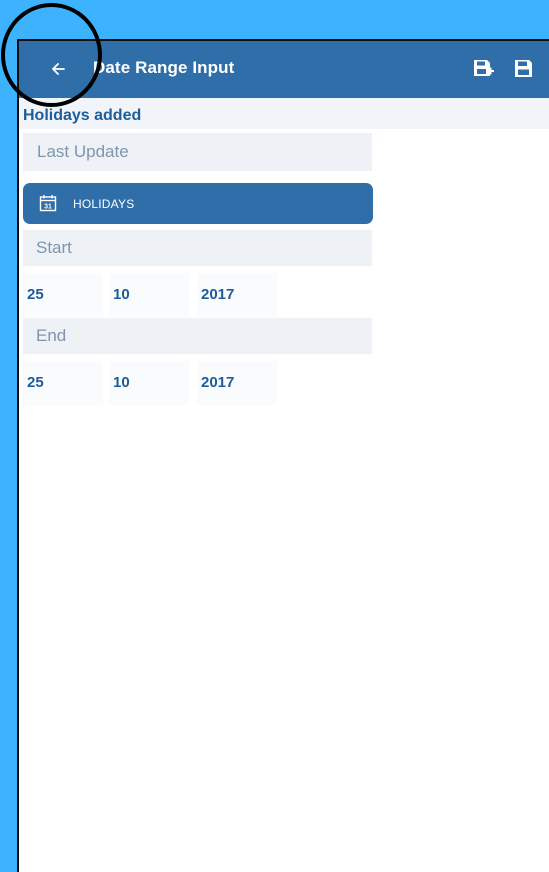  I want to click on last-update-field: Last Update, so click(197, 152).